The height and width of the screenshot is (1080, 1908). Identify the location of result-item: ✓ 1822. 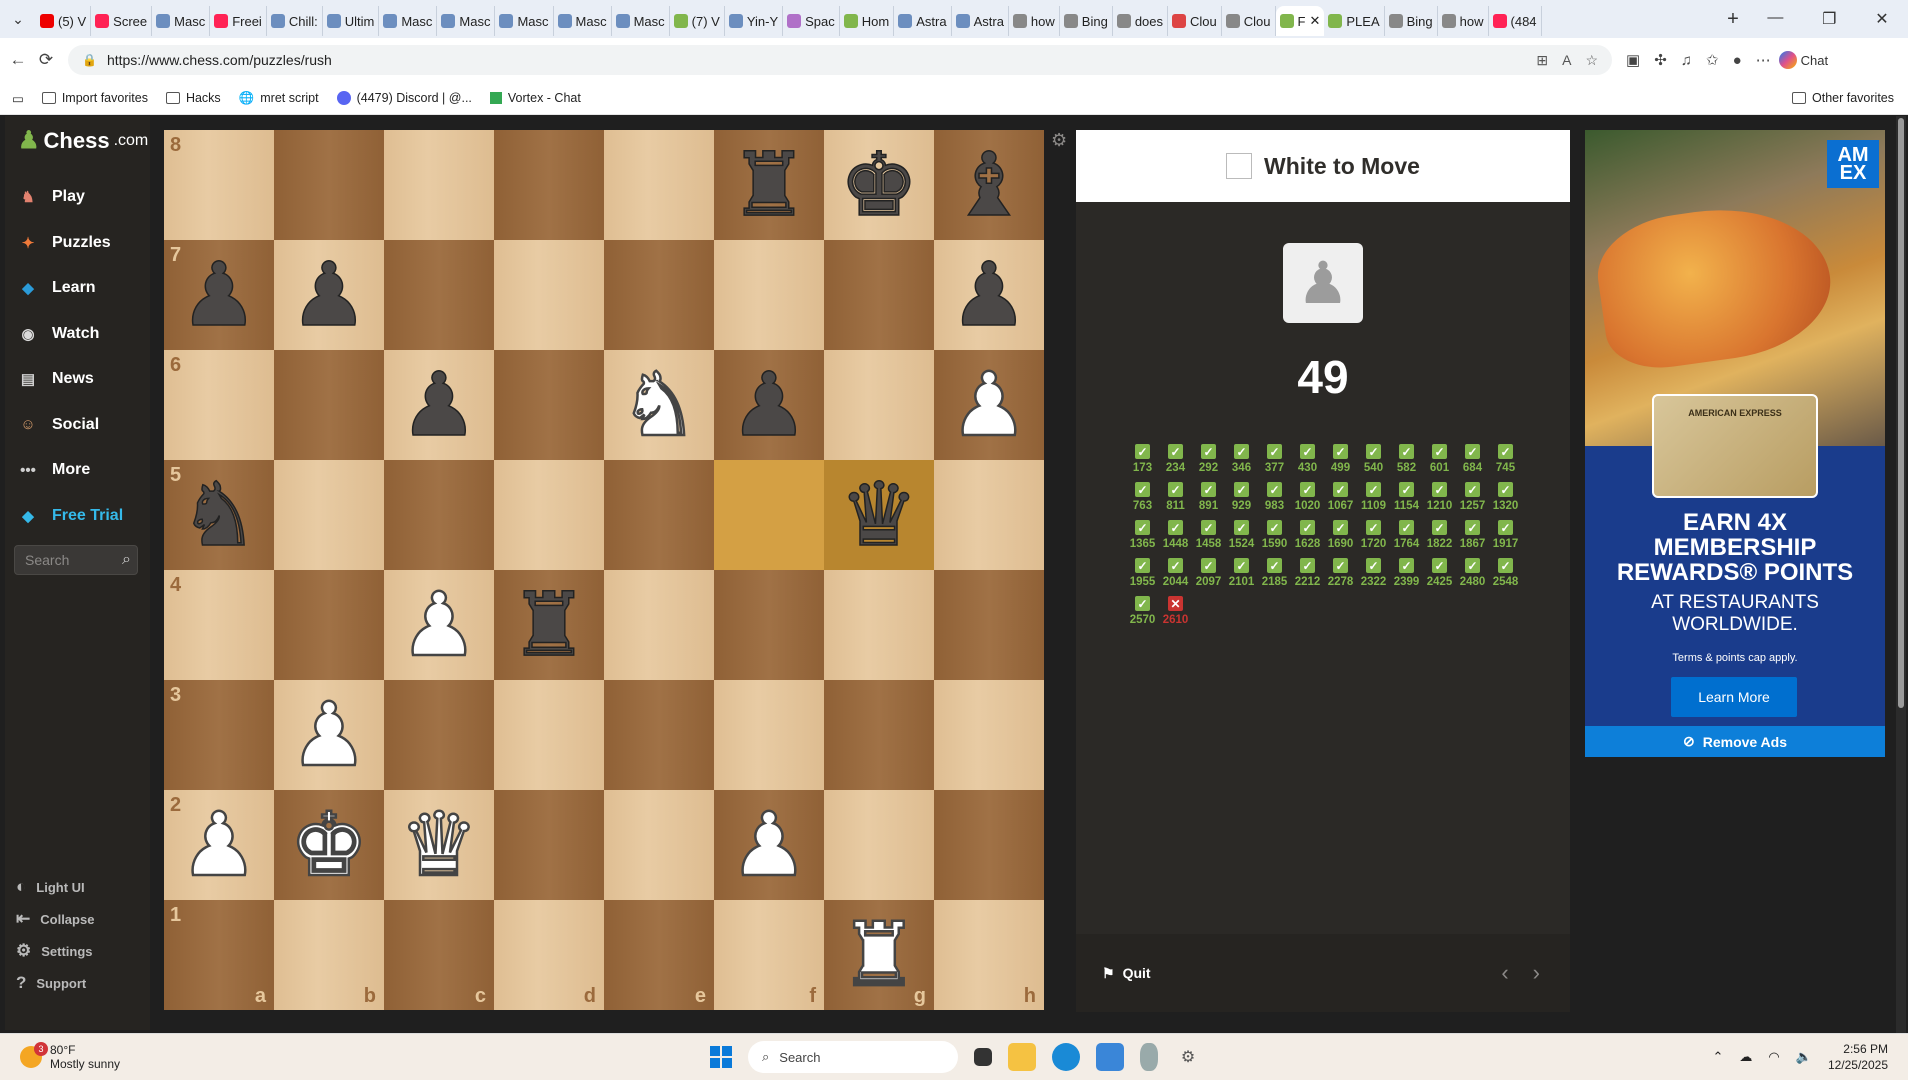
(1439, 535).